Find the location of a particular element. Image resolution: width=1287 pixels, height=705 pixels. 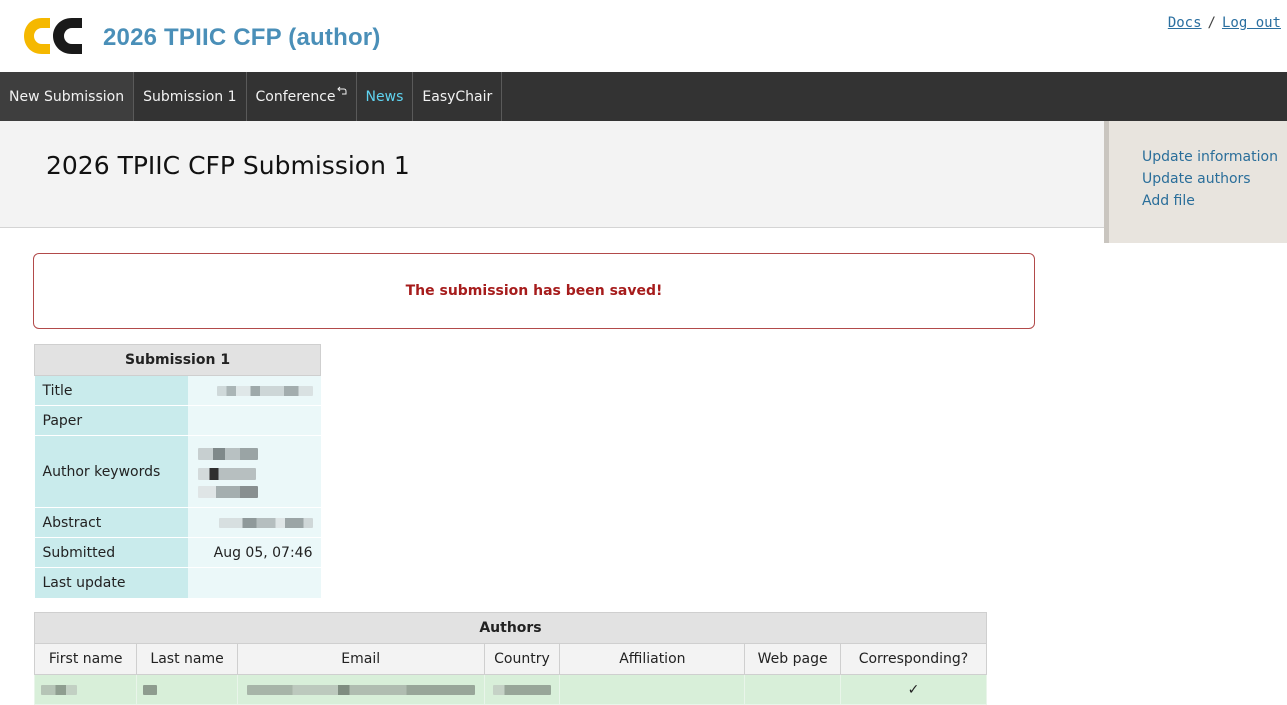

col-affiliation: Affiliation is located at coordinates (652, 659).